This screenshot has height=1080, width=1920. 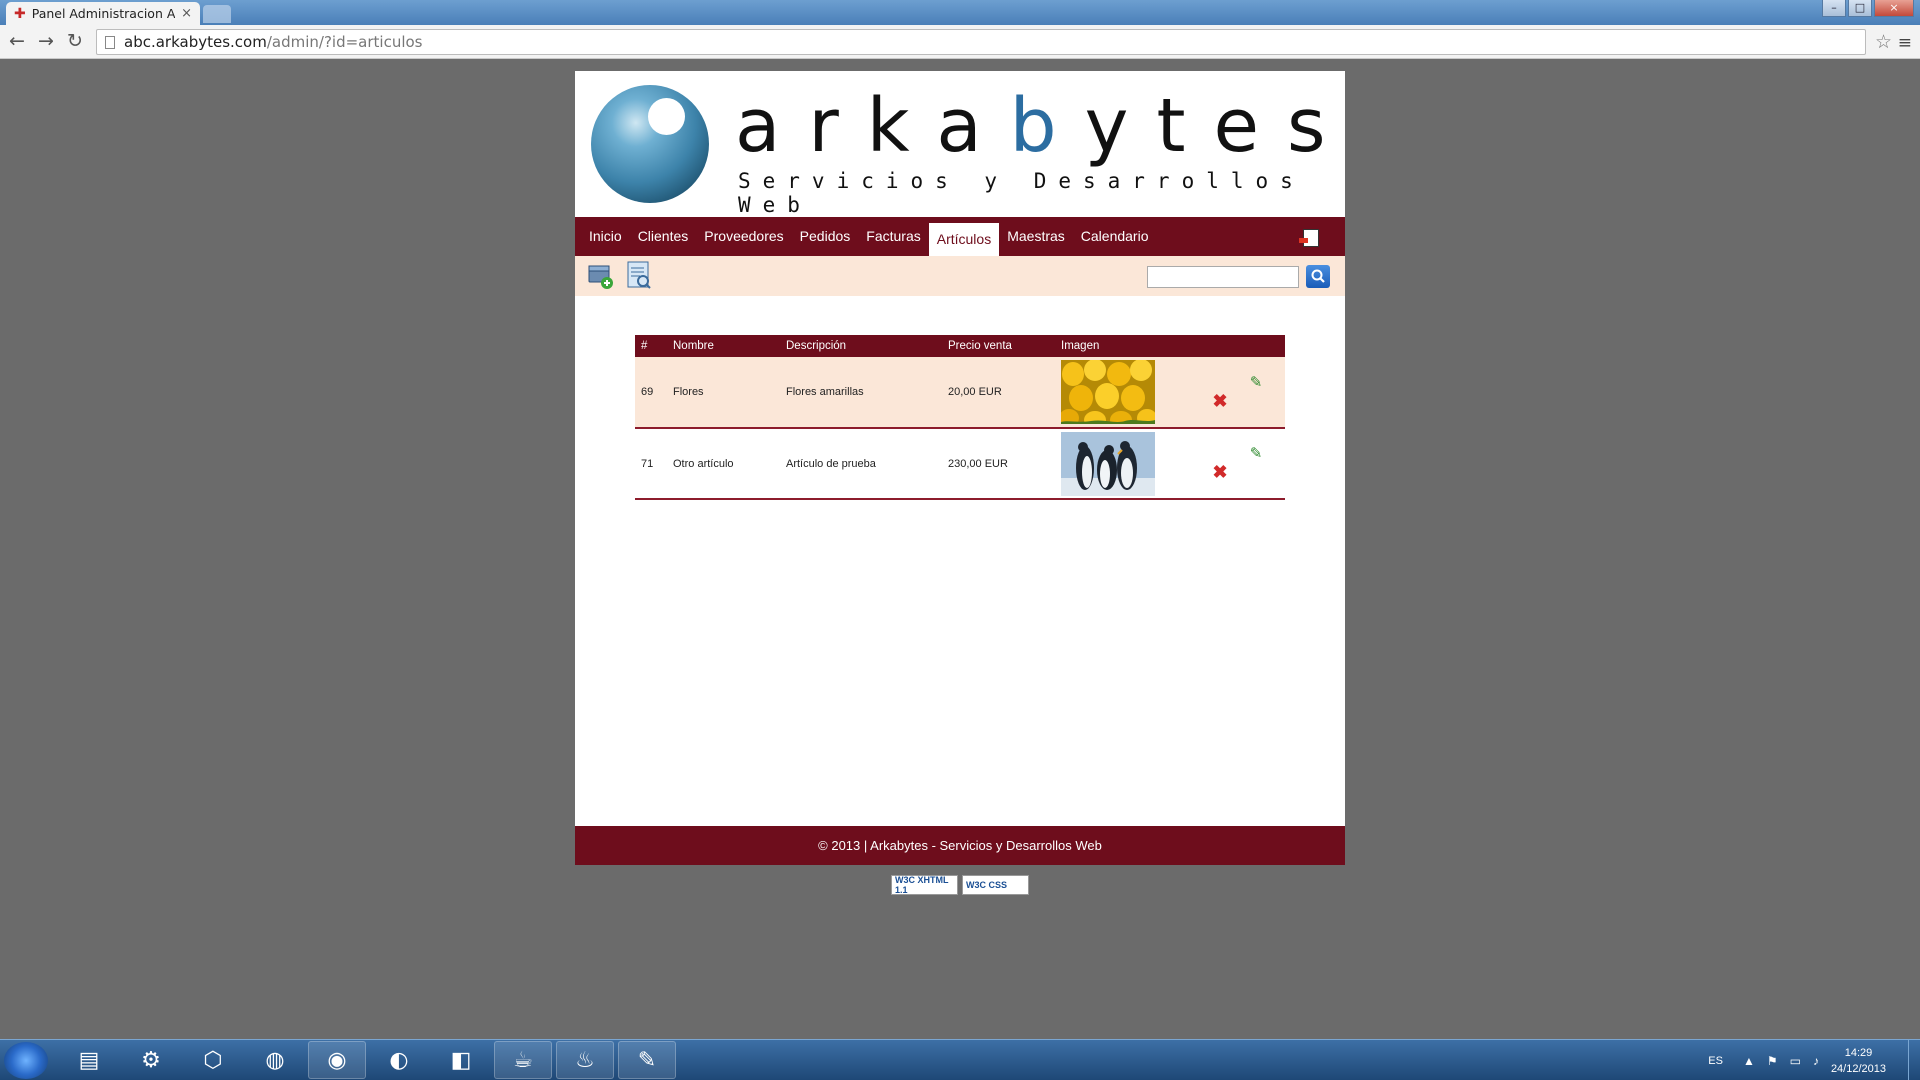 What do you see at coordinates (995, 885) in the screenshot?
I see `w3c-css-badge: W3C CSS` at bounding box center [995, 885].